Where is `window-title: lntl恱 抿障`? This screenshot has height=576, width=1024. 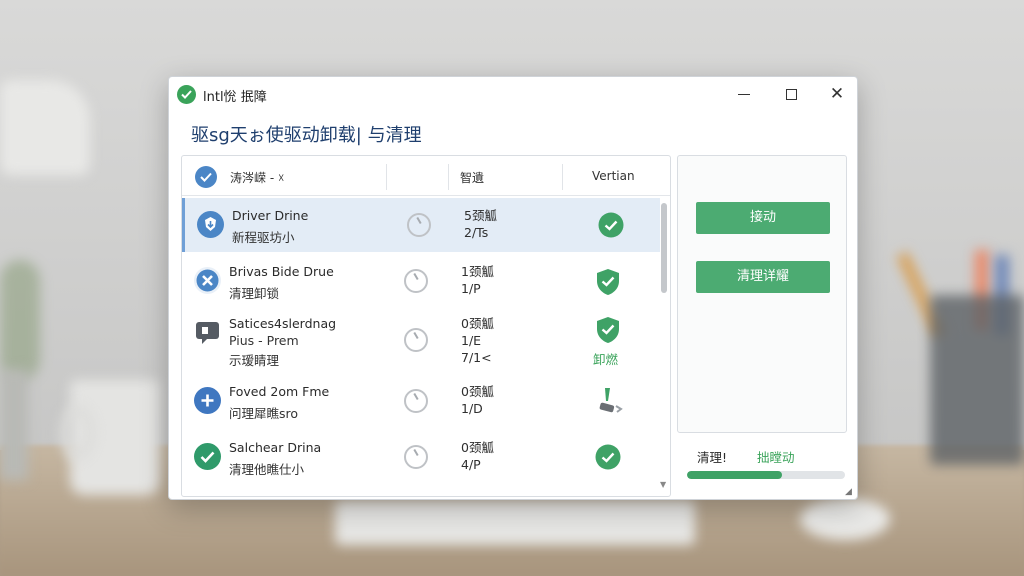
window-title: lntl恱 抿障 is located at coordinates (235, 97).